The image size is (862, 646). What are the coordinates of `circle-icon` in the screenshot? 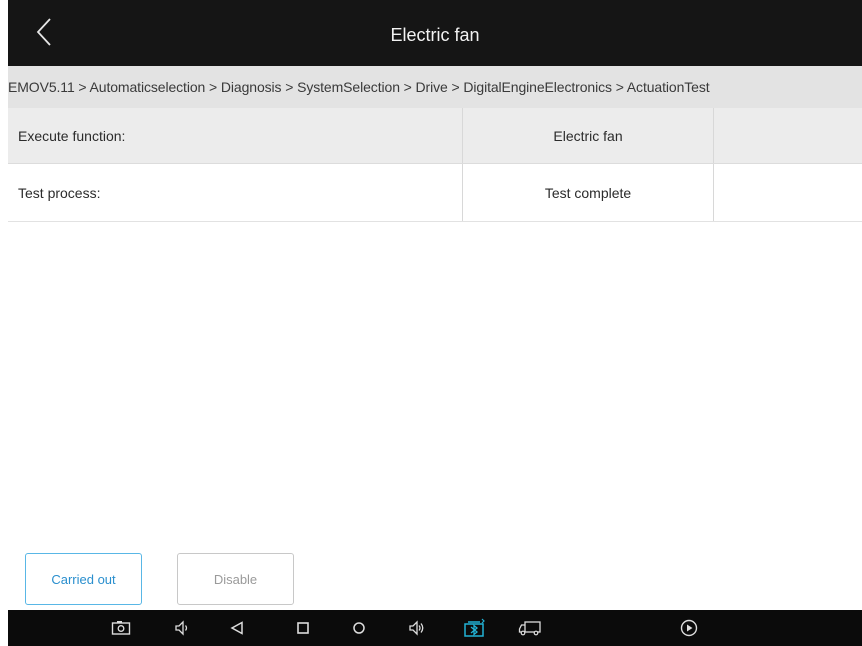 It's located at (359, 628).